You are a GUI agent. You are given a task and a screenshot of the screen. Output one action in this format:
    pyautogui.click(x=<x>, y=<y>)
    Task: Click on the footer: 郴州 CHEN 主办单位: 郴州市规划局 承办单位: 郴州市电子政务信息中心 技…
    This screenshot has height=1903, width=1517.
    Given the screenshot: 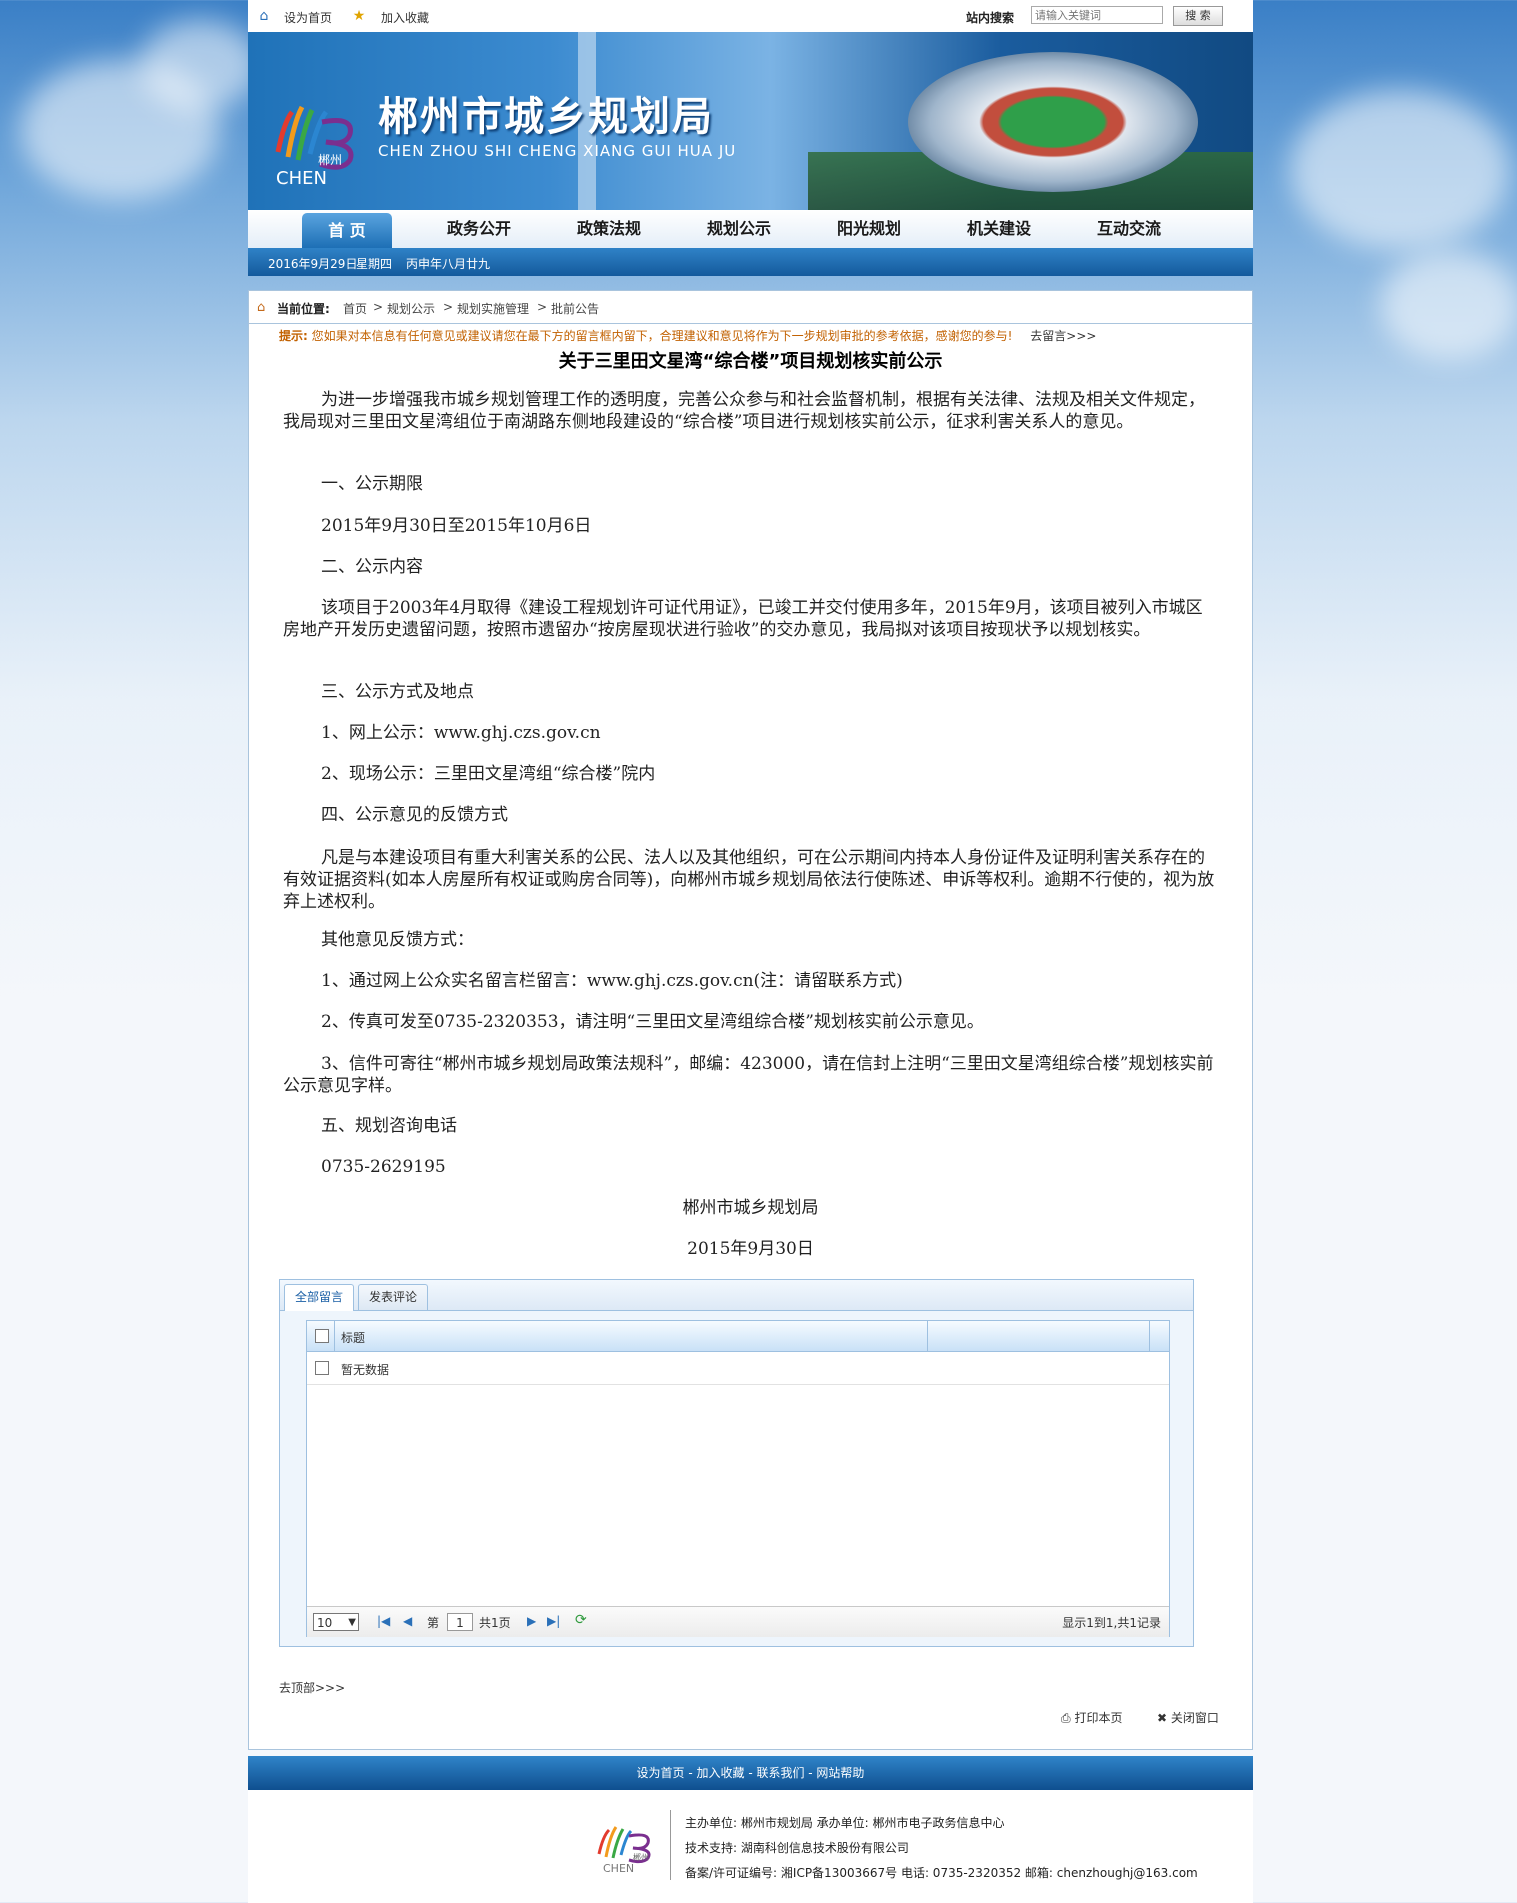 What is the action you would take?
    pyautogui.click(x=750, y=1846)
    